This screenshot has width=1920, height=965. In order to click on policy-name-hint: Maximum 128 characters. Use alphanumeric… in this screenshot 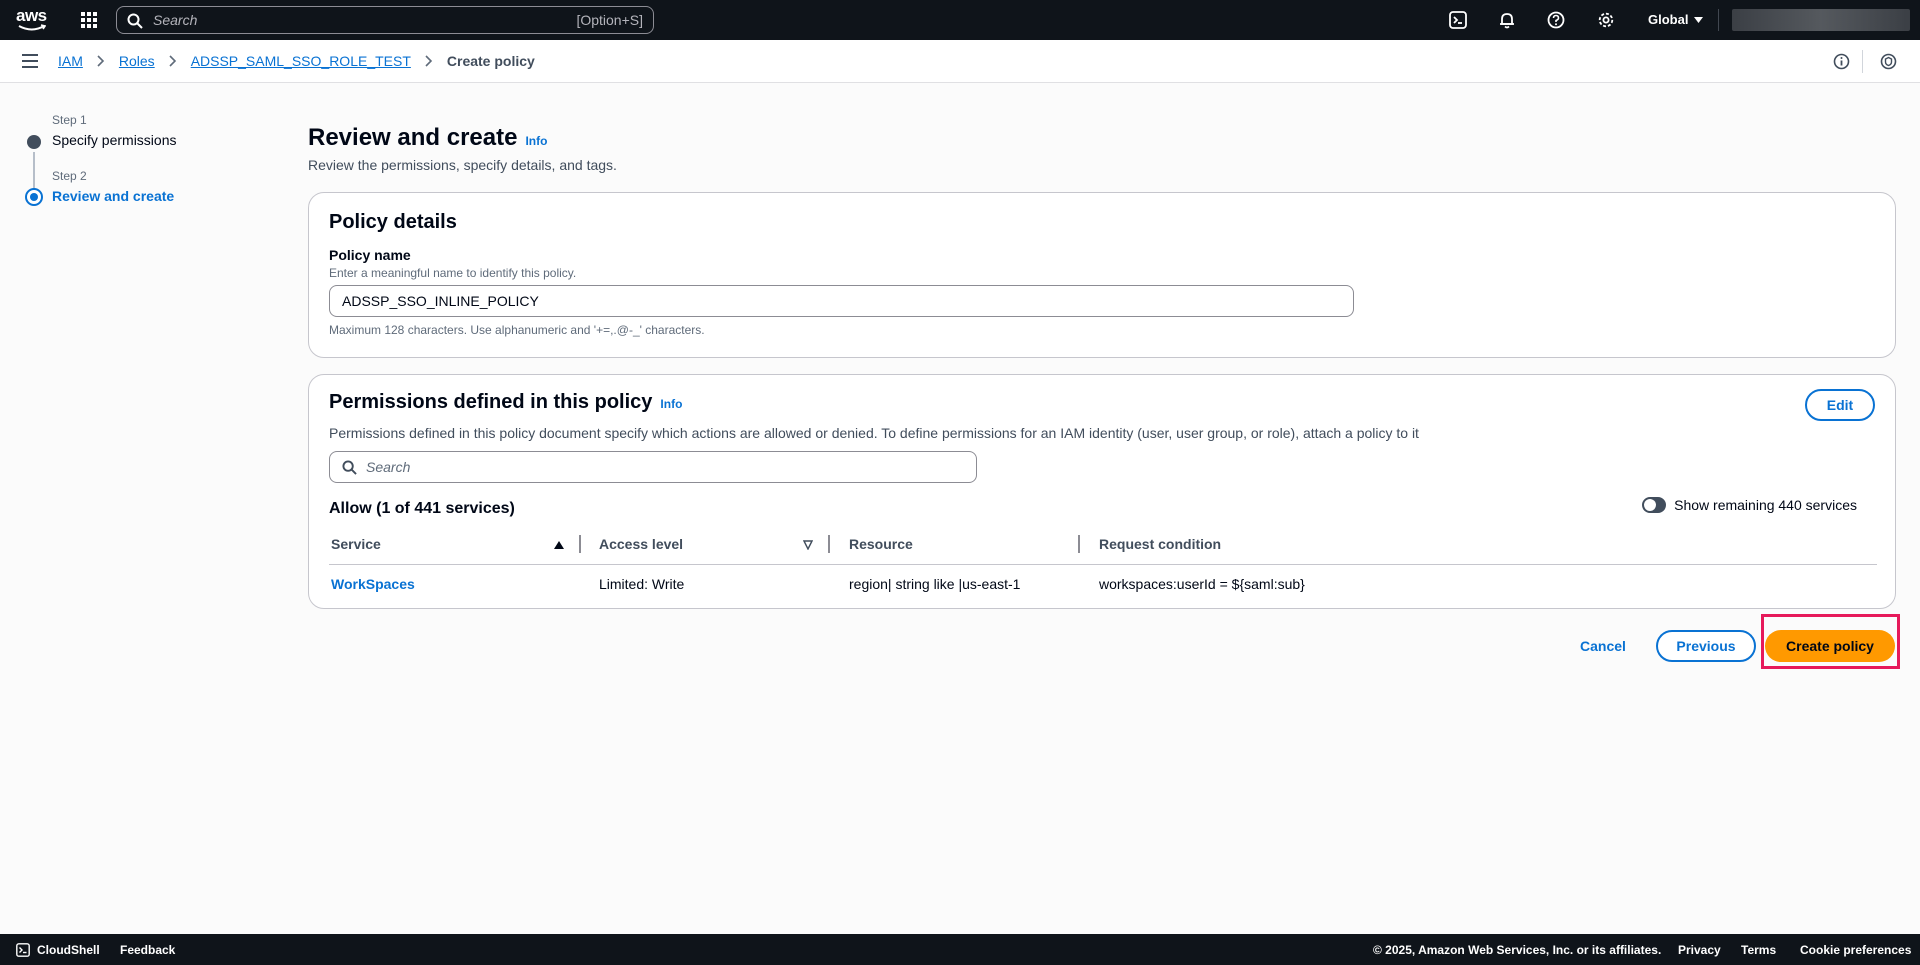, I will do `click(517, 330)`.